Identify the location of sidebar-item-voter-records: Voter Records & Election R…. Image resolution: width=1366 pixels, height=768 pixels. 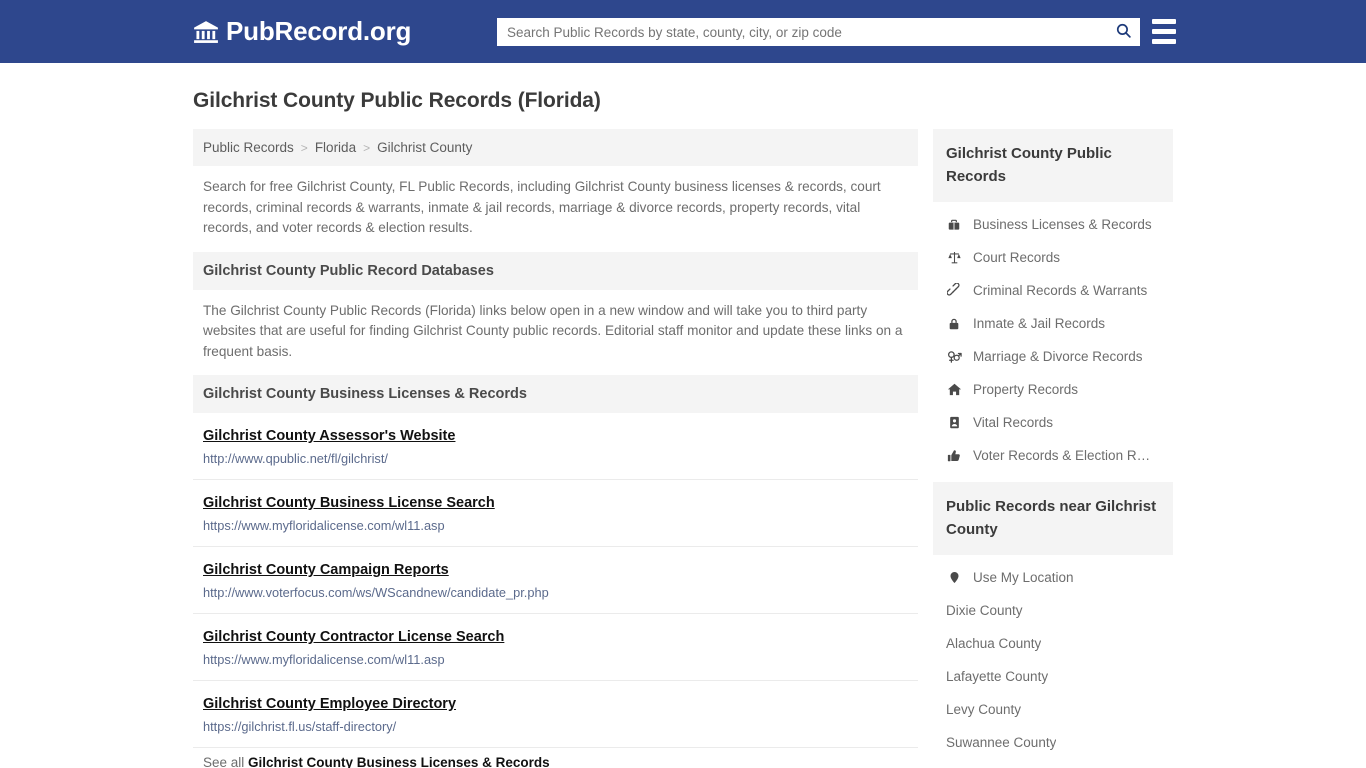
(1053, 455).